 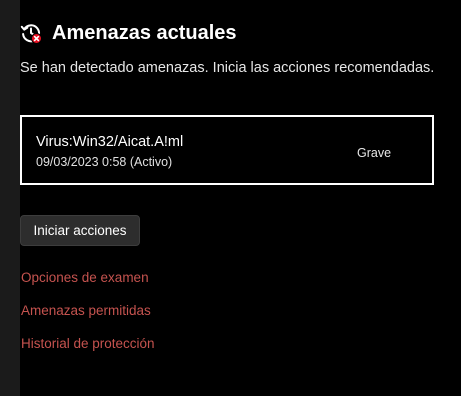 I want to click on start-actions-button: Iniciar acciones, so click(x=80, y=230).